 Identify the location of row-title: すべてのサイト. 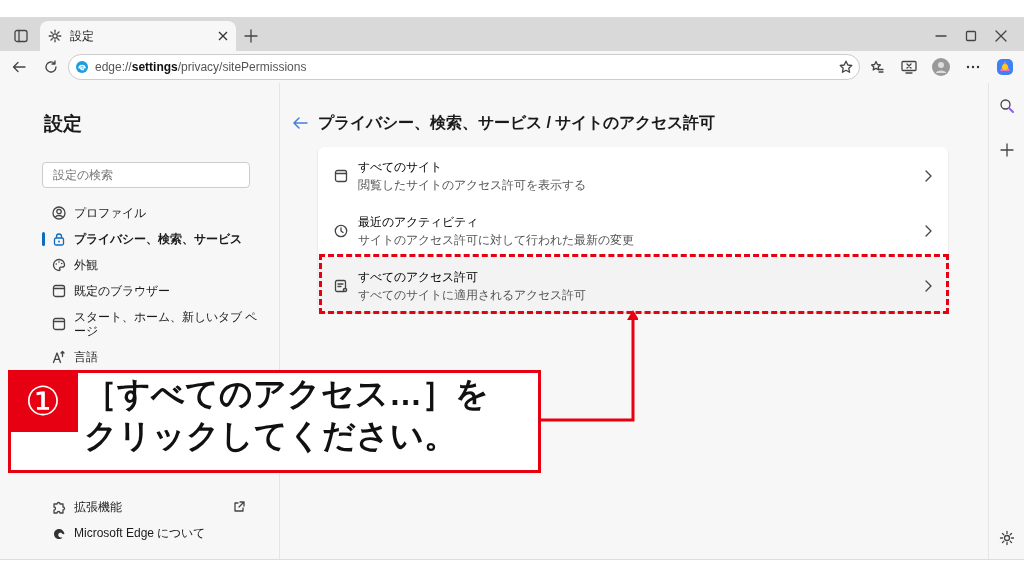
(400, 167).